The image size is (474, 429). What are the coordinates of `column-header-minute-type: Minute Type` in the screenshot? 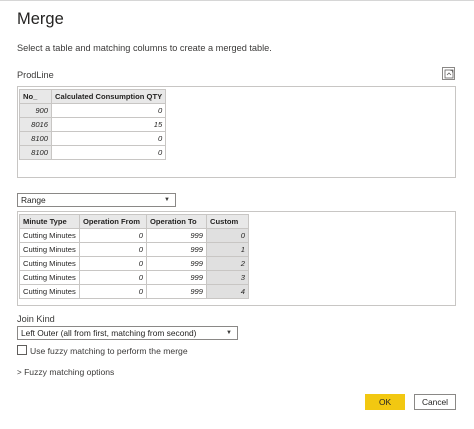 It's located at (49, 221).